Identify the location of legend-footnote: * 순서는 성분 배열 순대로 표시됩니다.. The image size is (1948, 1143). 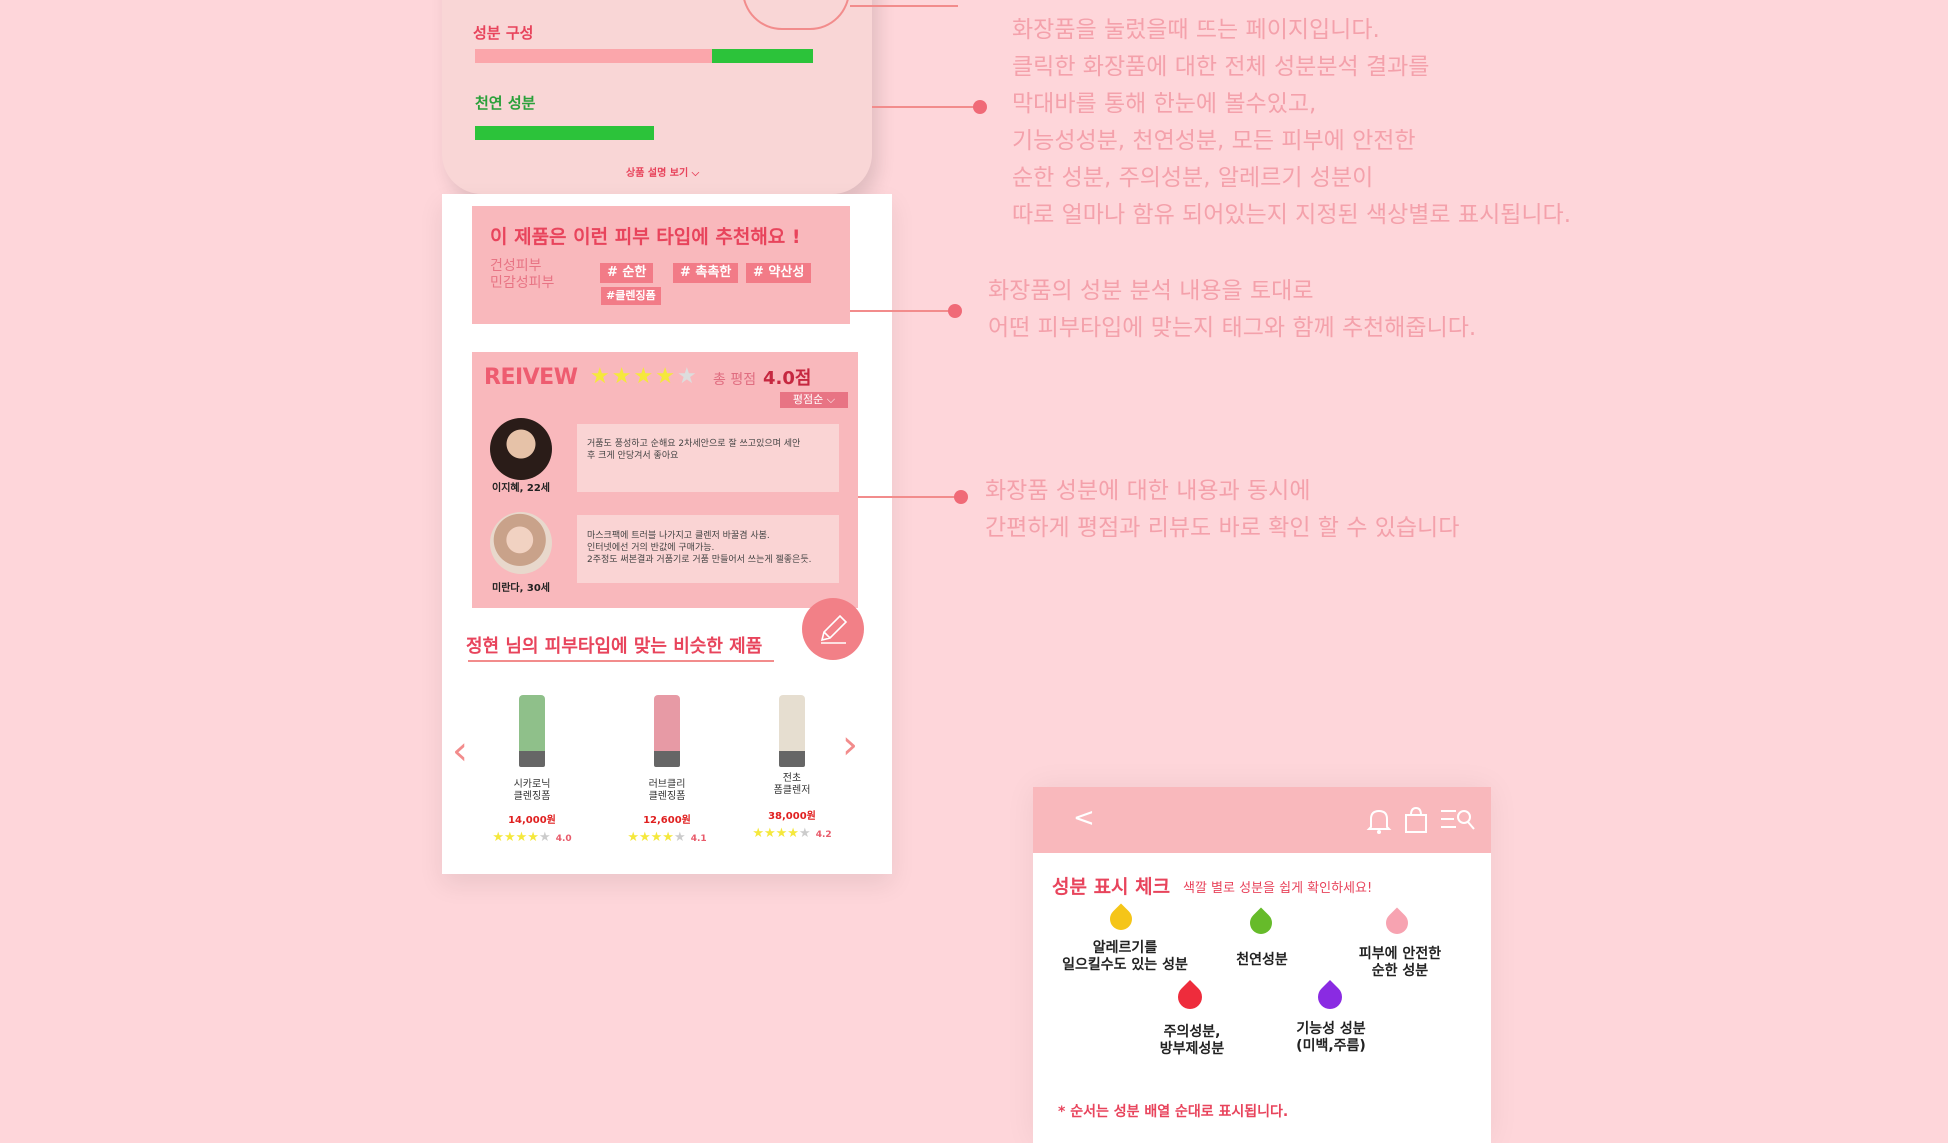
(1173, 1112).